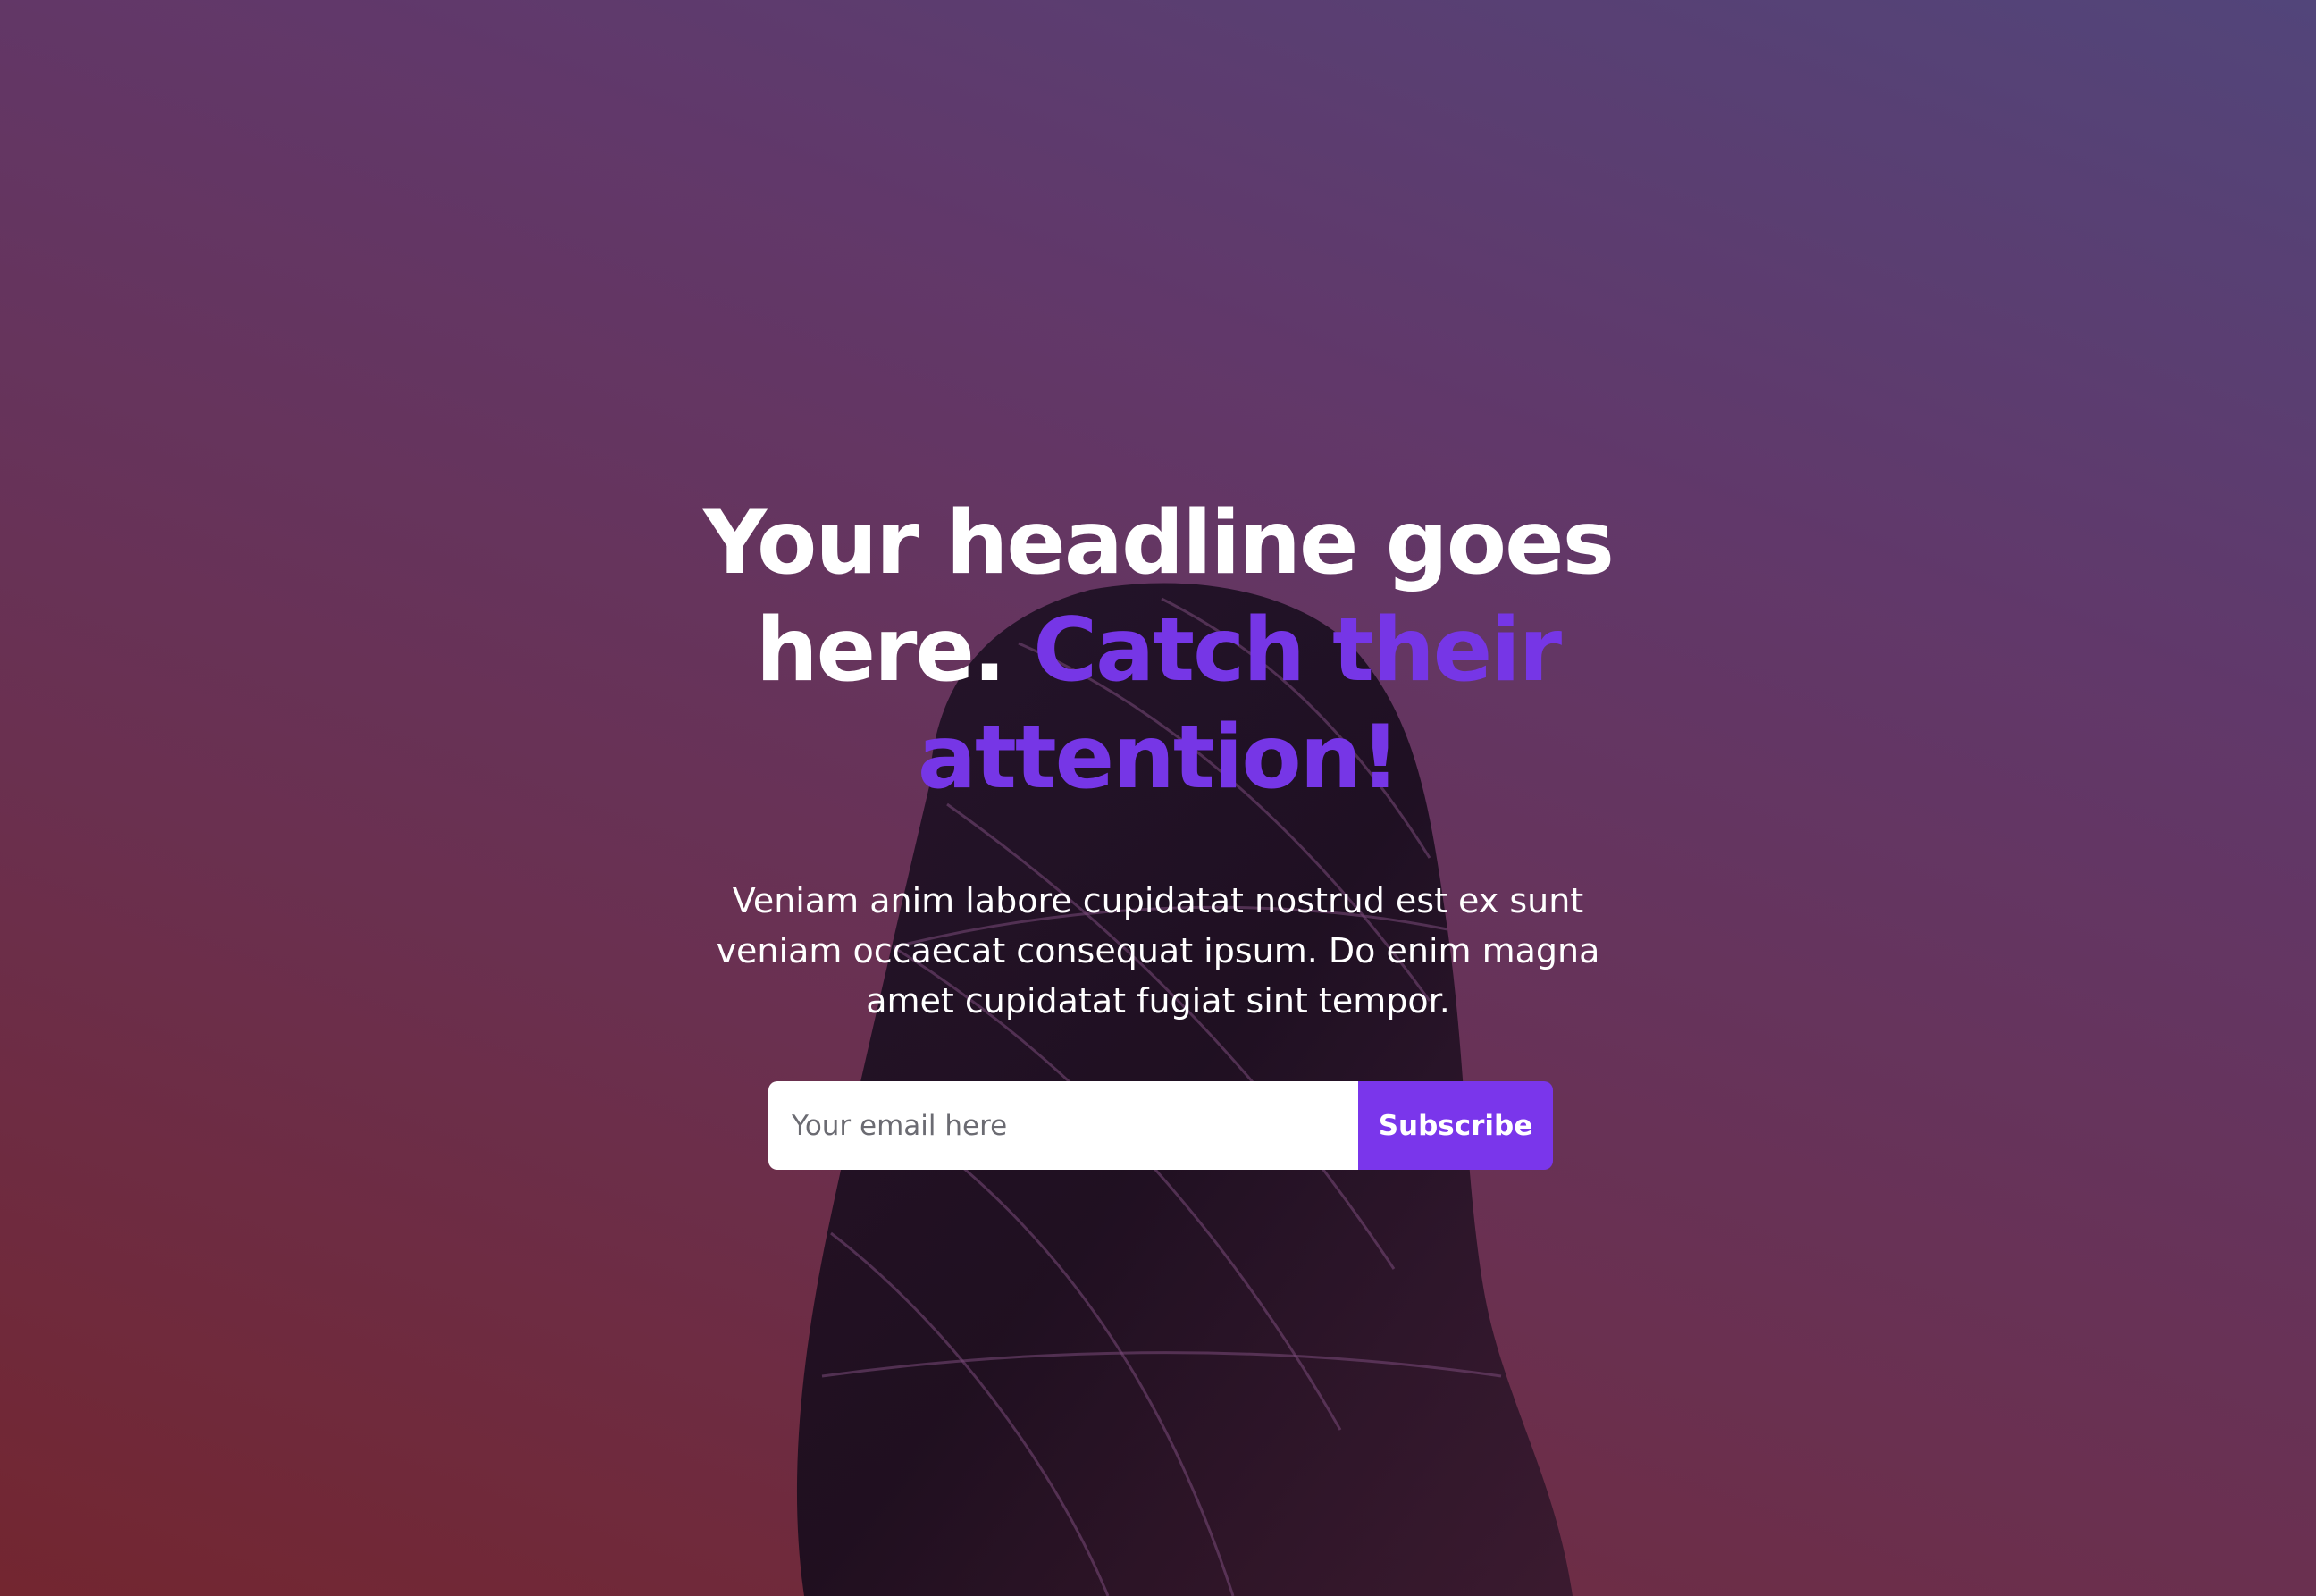  Describe the element at coordinates (1063, 1125) in the screenshot. I see `email-input` at that location.